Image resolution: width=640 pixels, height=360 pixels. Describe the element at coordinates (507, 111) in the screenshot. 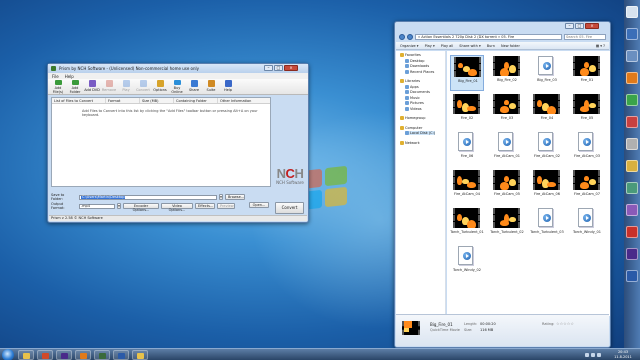

I see `file-tile: Fire_03` at that location.